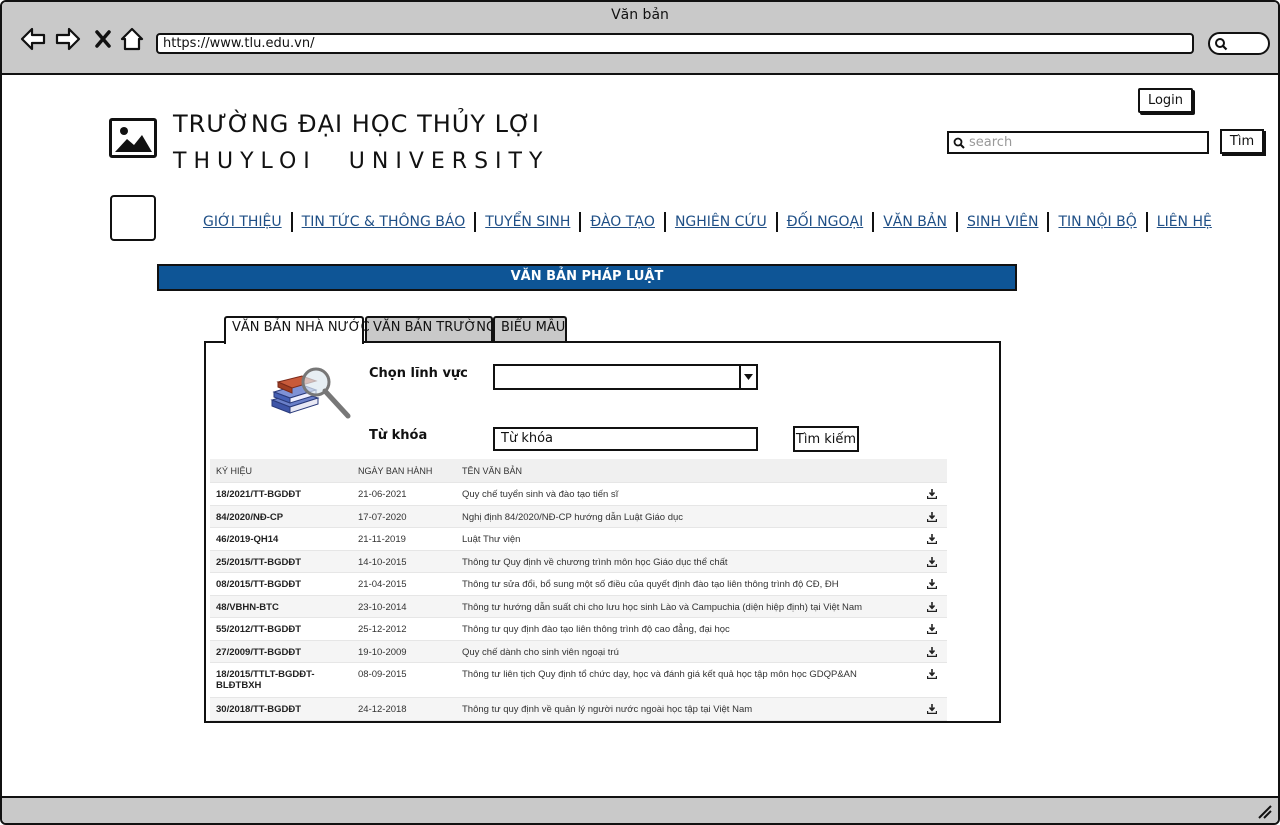 This screenshot has height=825, width=1280. Describe the element at coordinates (640, 15) in the screenshot. I see `window-title: Văn bản` at that location.